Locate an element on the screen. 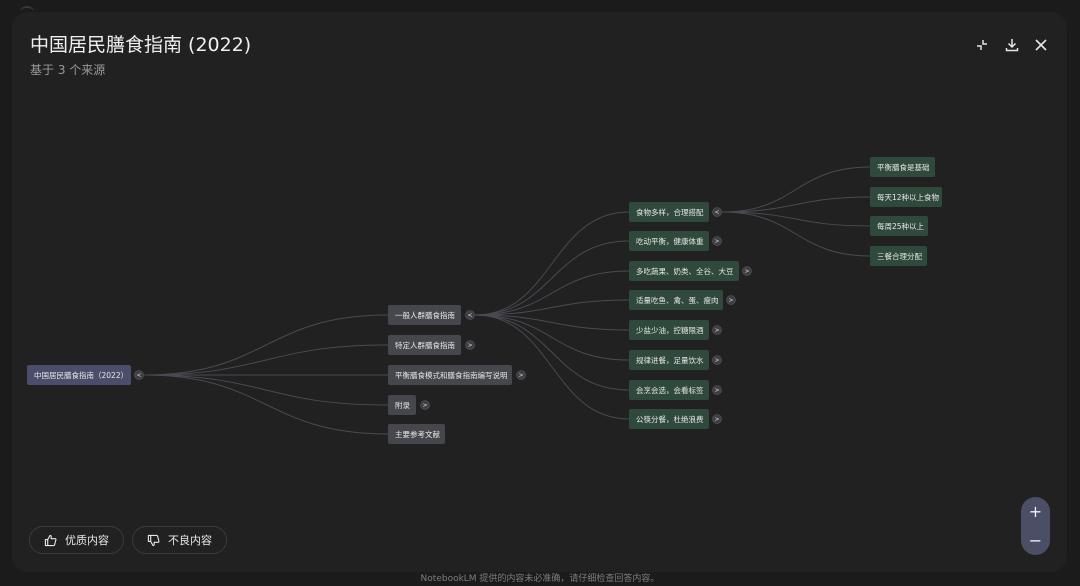  thumbs-down-icon is located at coordinates (153, 540).